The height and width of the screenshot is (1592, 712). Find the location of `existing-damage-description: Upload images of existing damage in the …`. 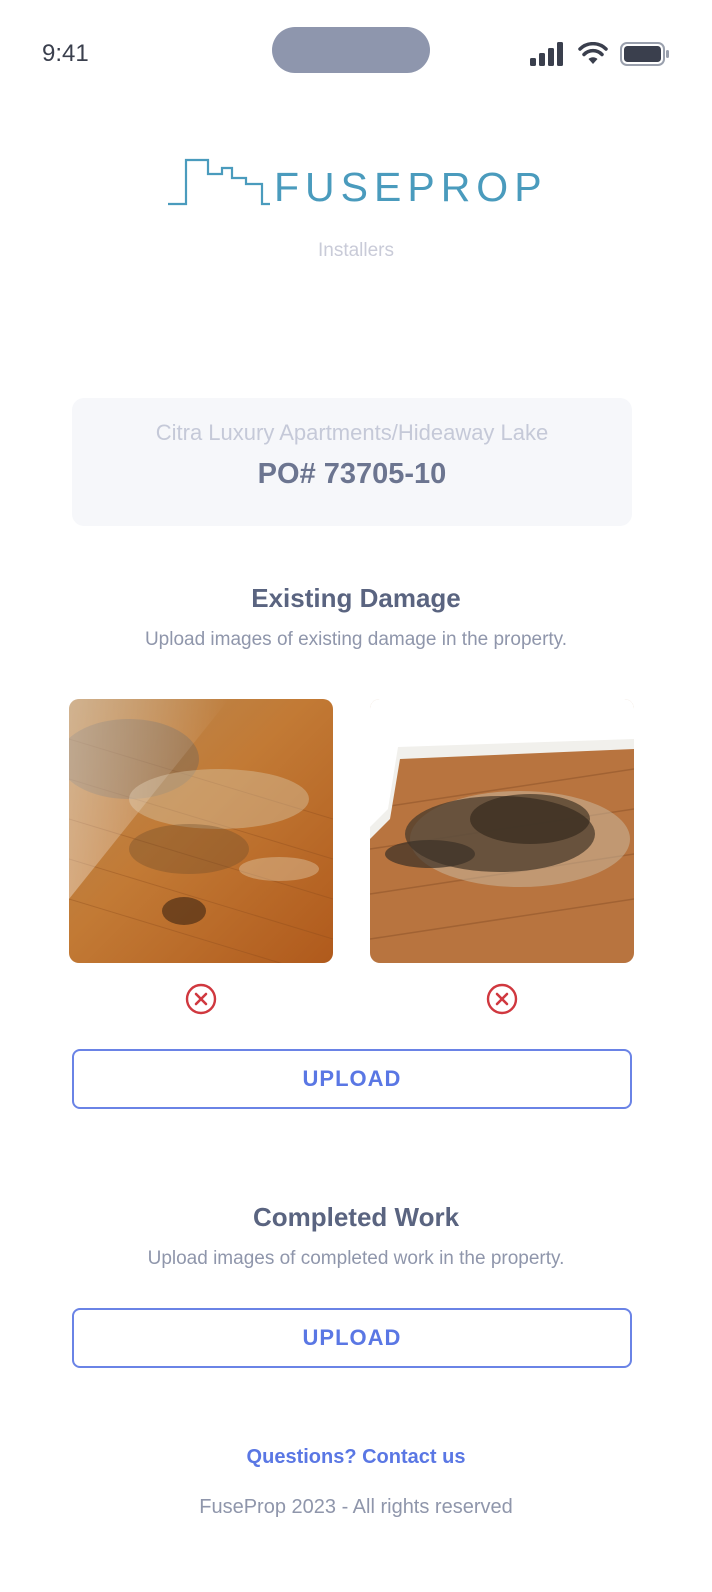

existing-damage-description: Upload images of existing damage in the … is located at coordinates (356, 639).